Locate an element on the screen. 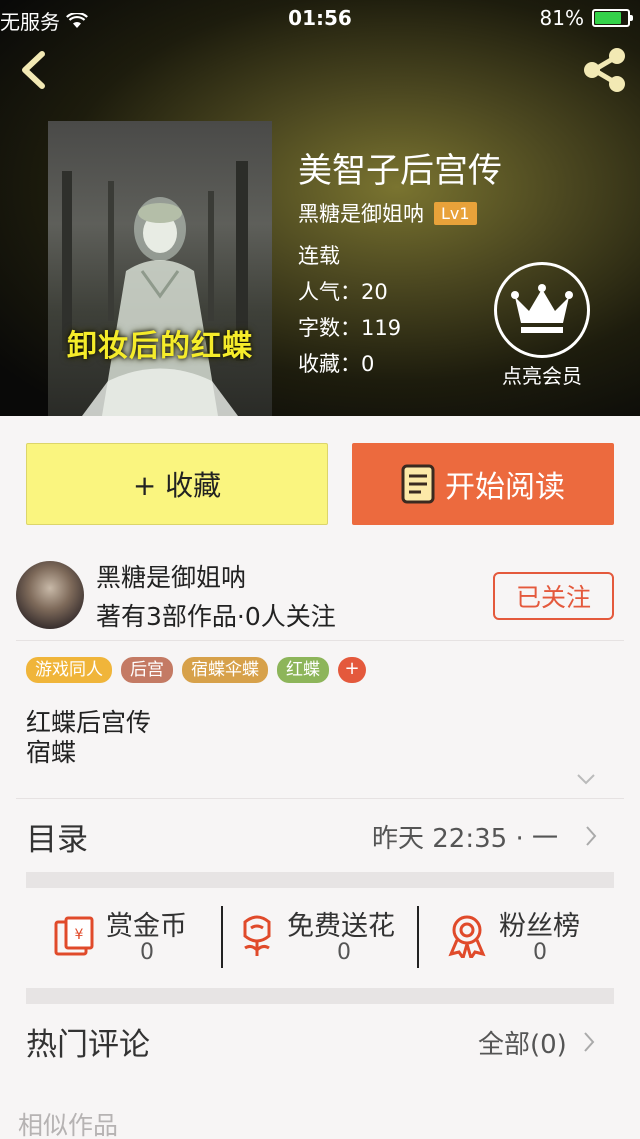 The width and height of the screenshot is (640, 1139). vip-badge is located at coordinates (542, 310).